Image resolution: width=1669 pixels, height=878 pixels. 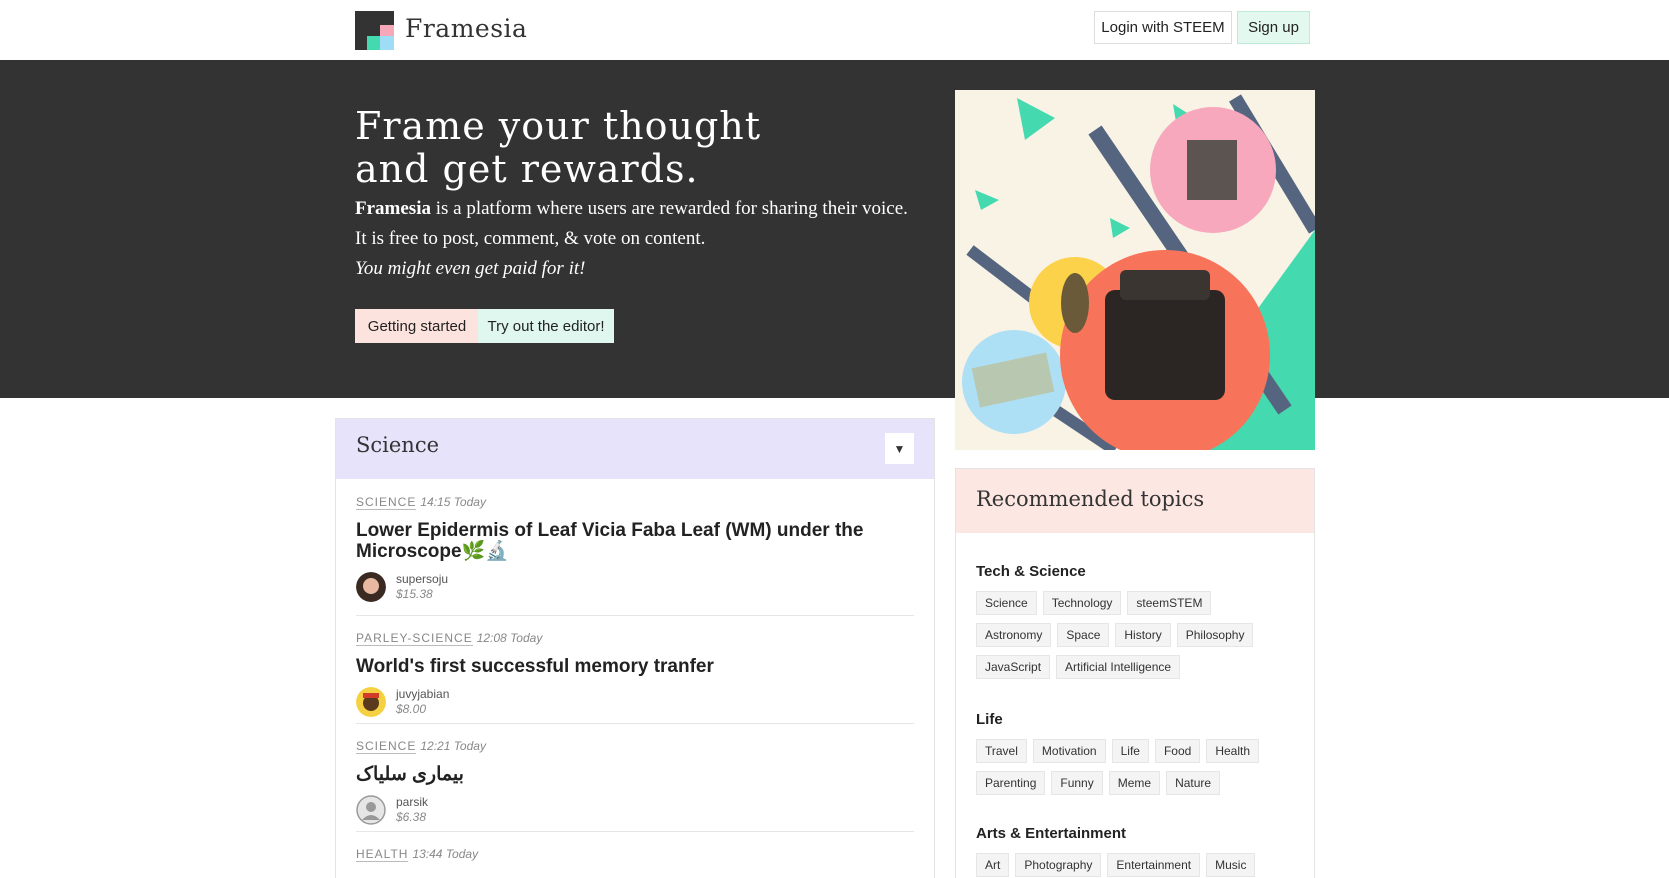 I want to click on post-author: juvyjabian $8.00, so click(x=635, y=705).